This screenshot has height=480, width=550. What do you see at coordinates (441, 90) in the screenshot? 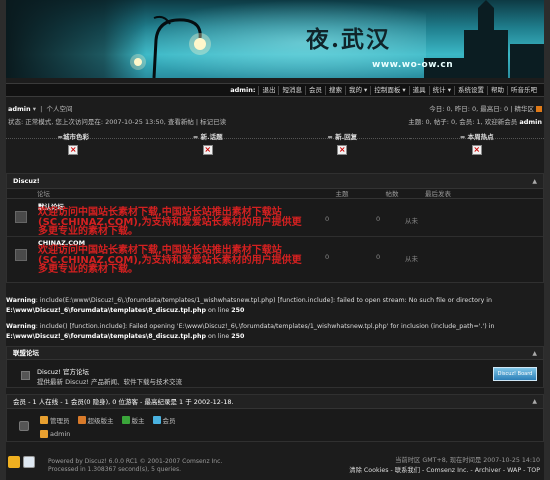
I see `nav-stats: 统计 ▾` at bounding box center [441, 90].